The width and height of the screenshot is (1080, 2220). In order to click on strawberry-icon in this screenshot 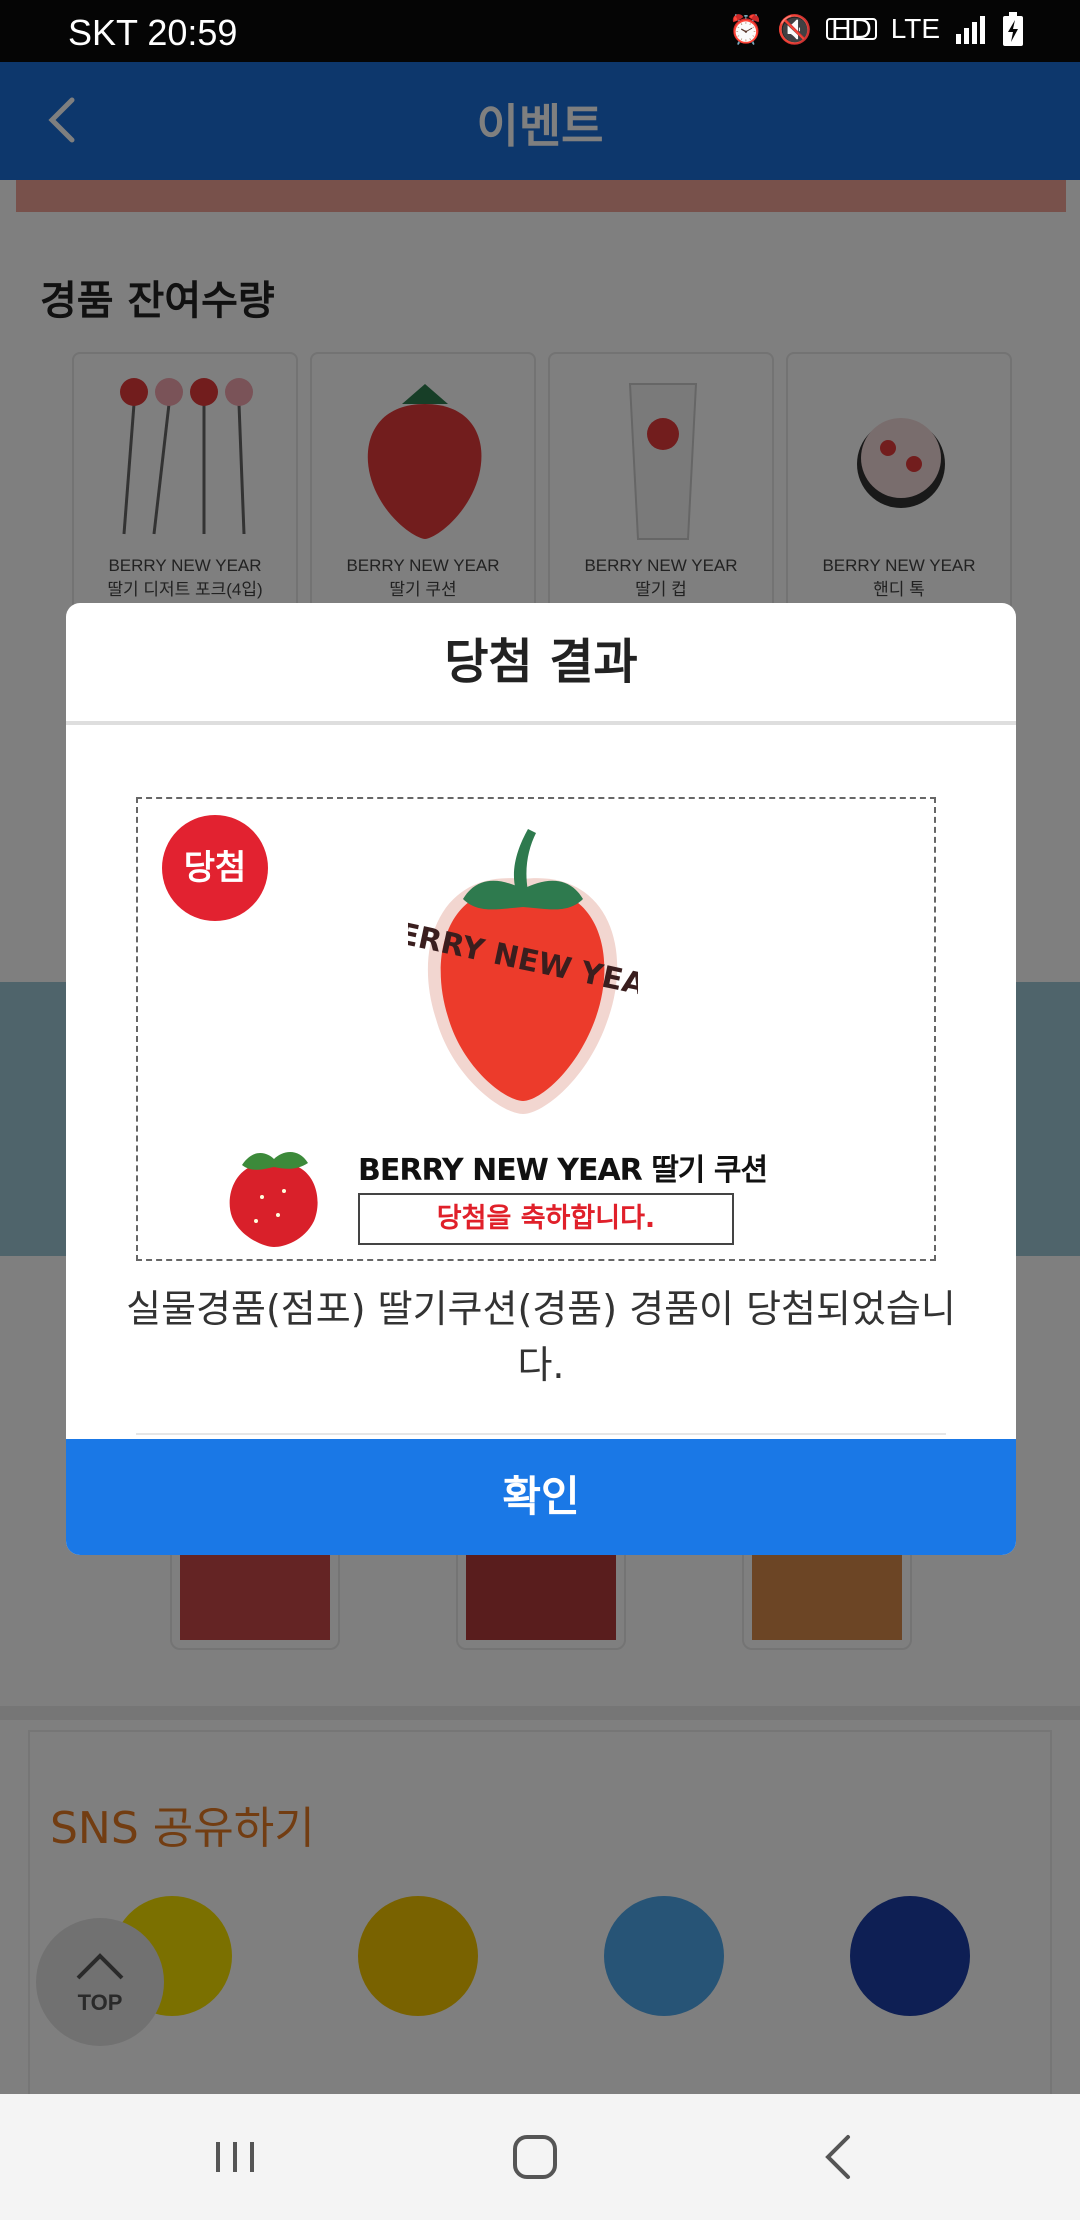, I will do `click(273, 1199)`.